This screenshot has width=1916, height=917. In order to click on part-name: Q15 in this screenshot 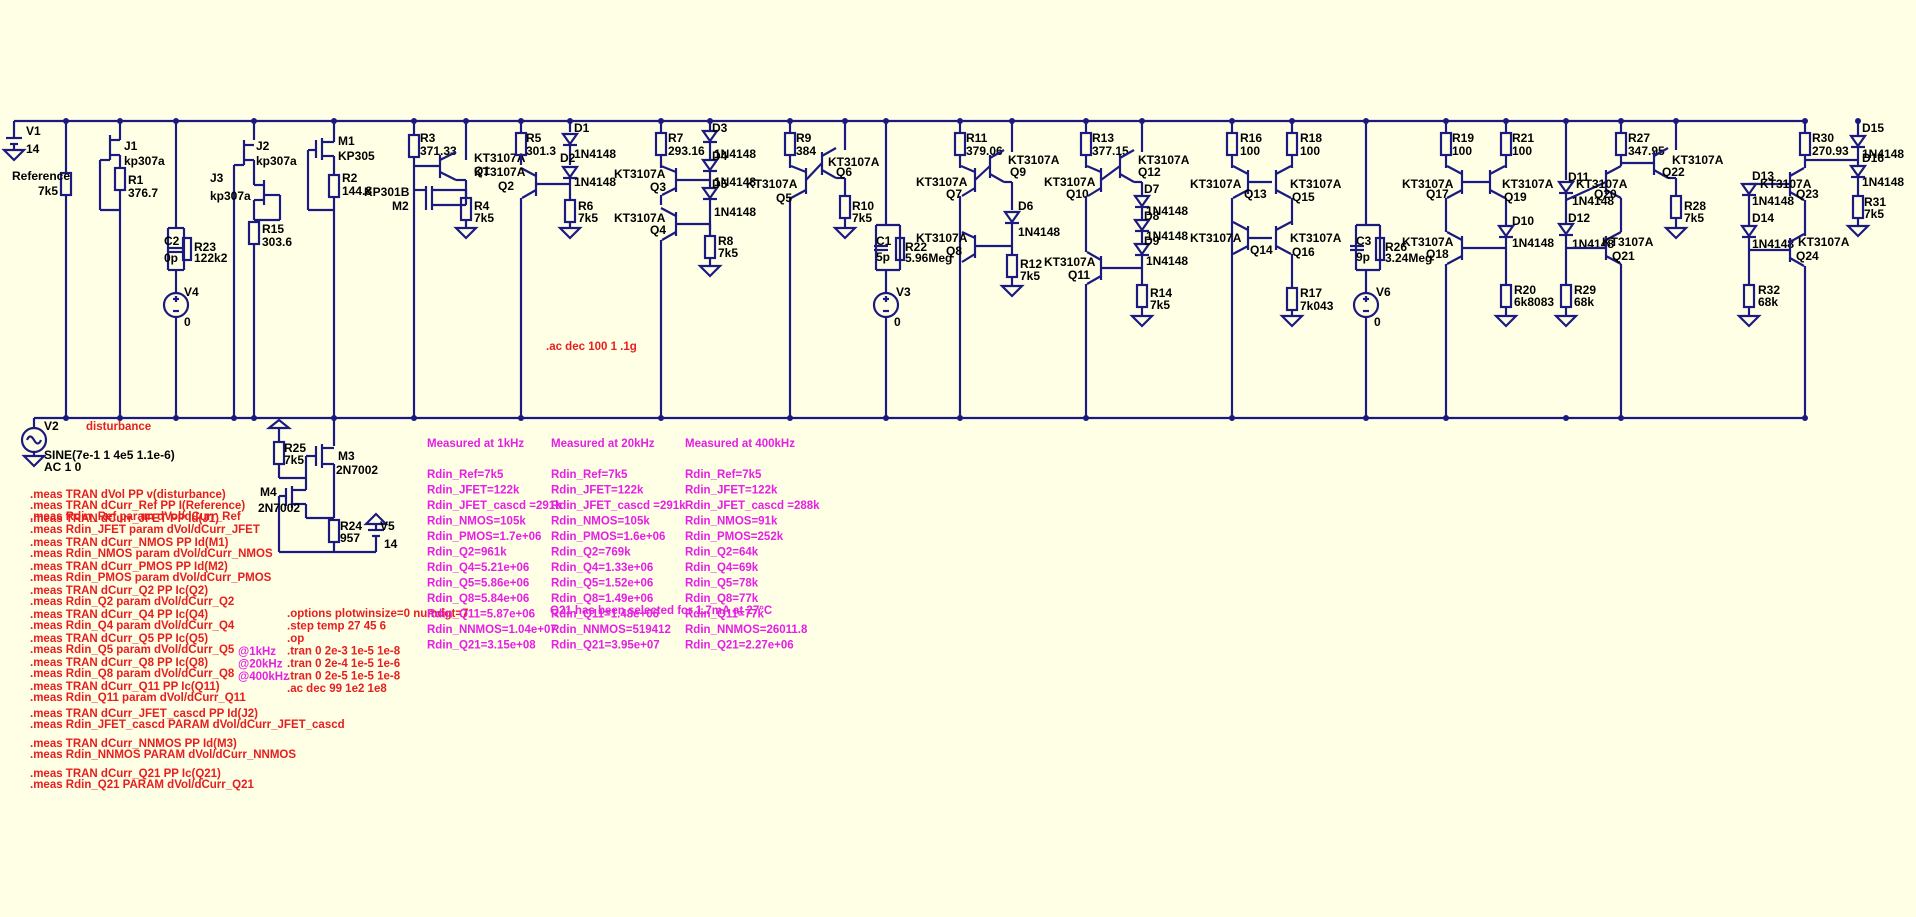, I will do `click(1303, 197)`.